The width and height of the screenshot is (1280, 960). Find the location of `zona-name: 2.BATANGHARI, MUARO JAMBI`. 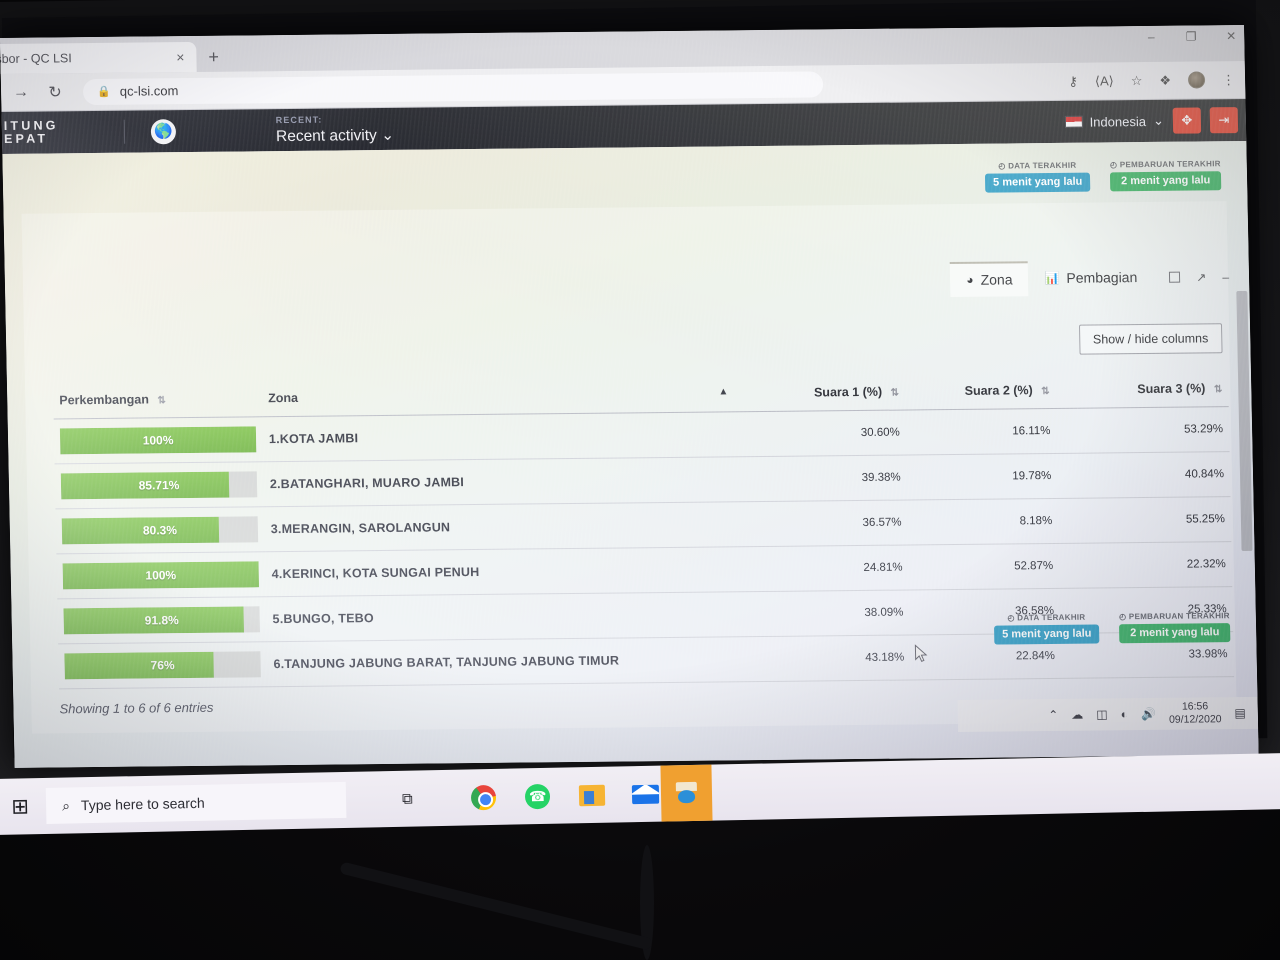

zona-name: 2.BATANGHARI, MUARO JAMBI is located at coordinates (367, 483).